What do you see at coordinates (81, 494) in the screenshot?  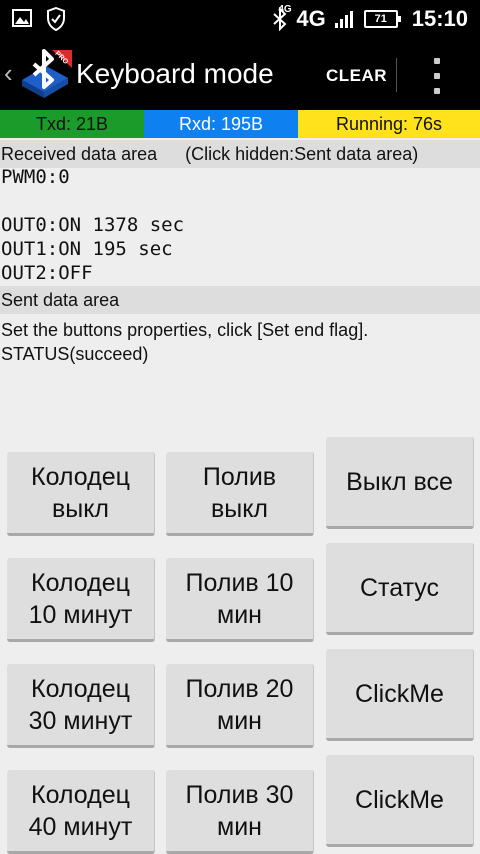 I see `well-off-button: Колодец выкл` at bounding box center [81, 494].